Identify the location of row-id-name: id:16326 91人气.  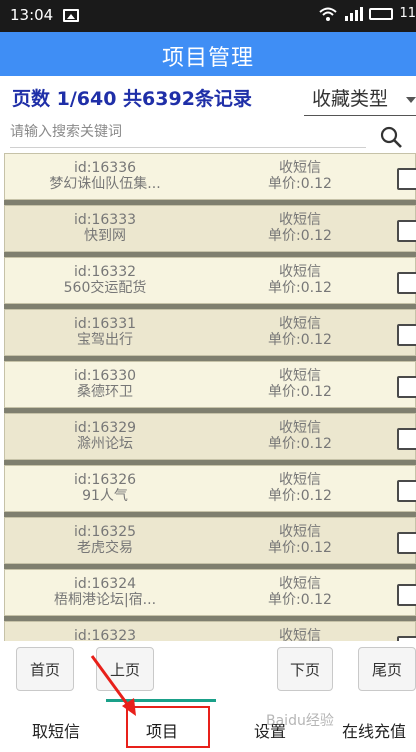
(105, 488).